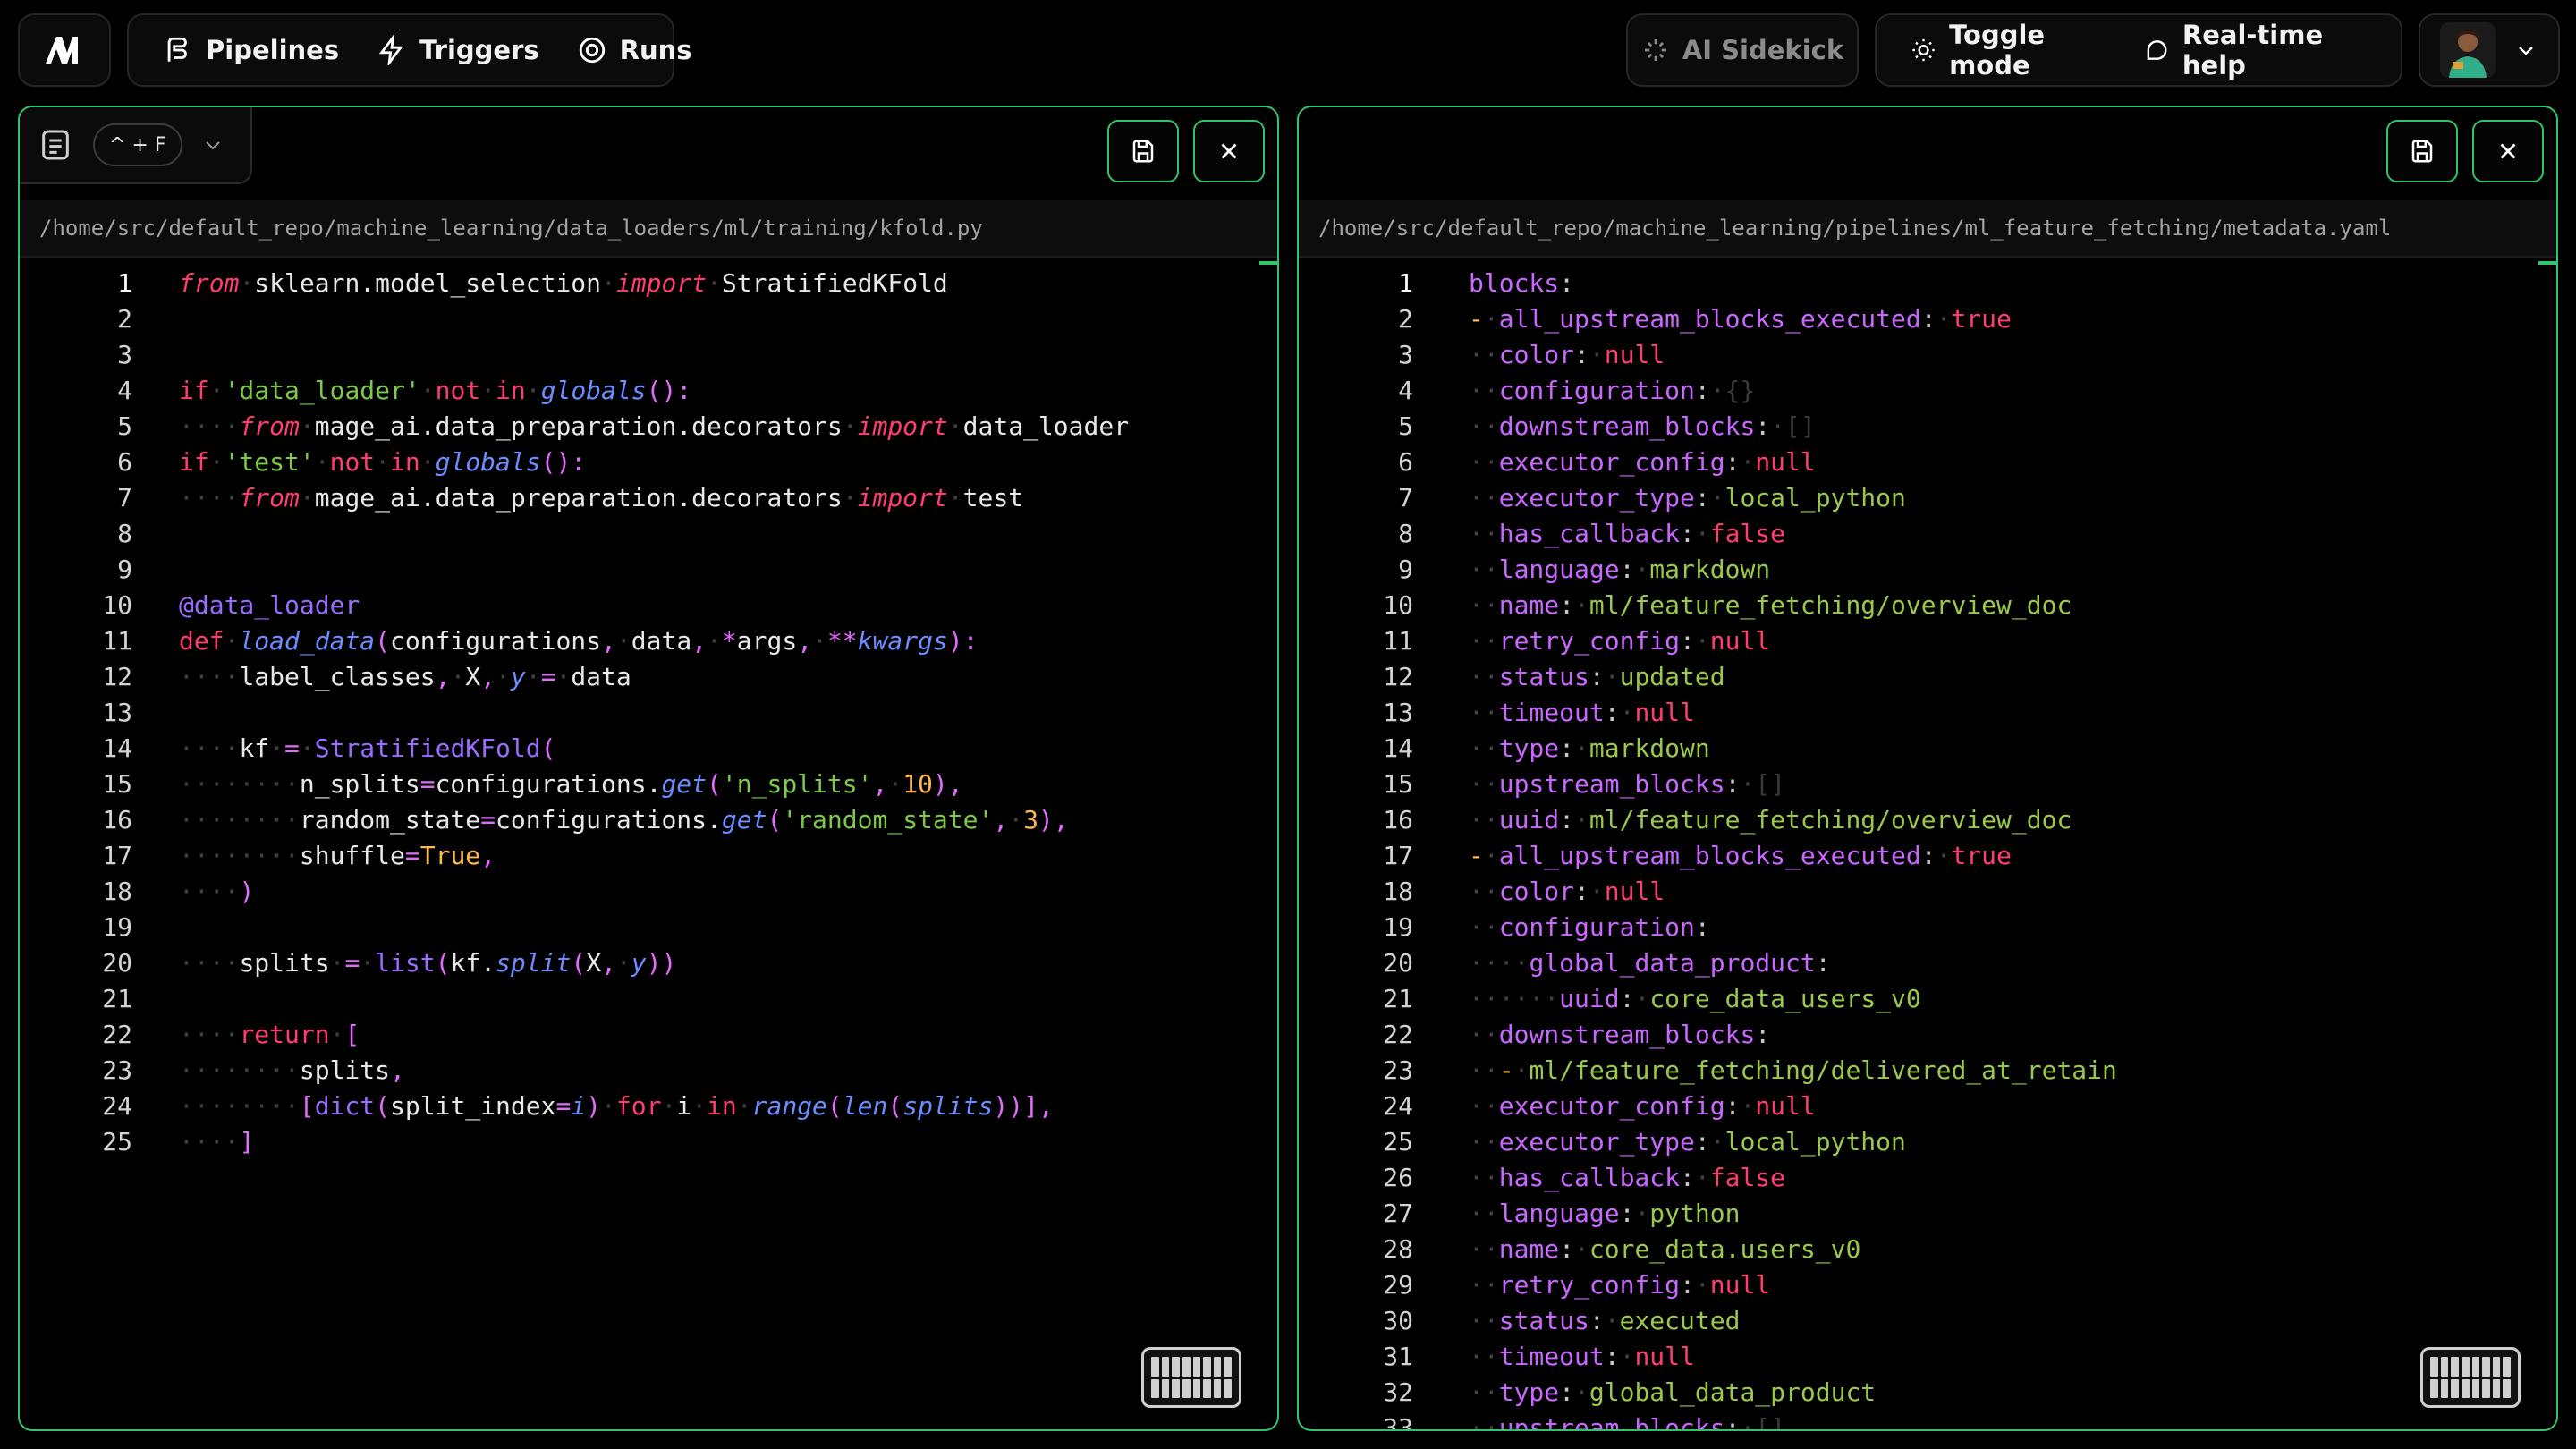  I want to click on code-line: 6 ·· executor_config: · null, so click(1927, 461).